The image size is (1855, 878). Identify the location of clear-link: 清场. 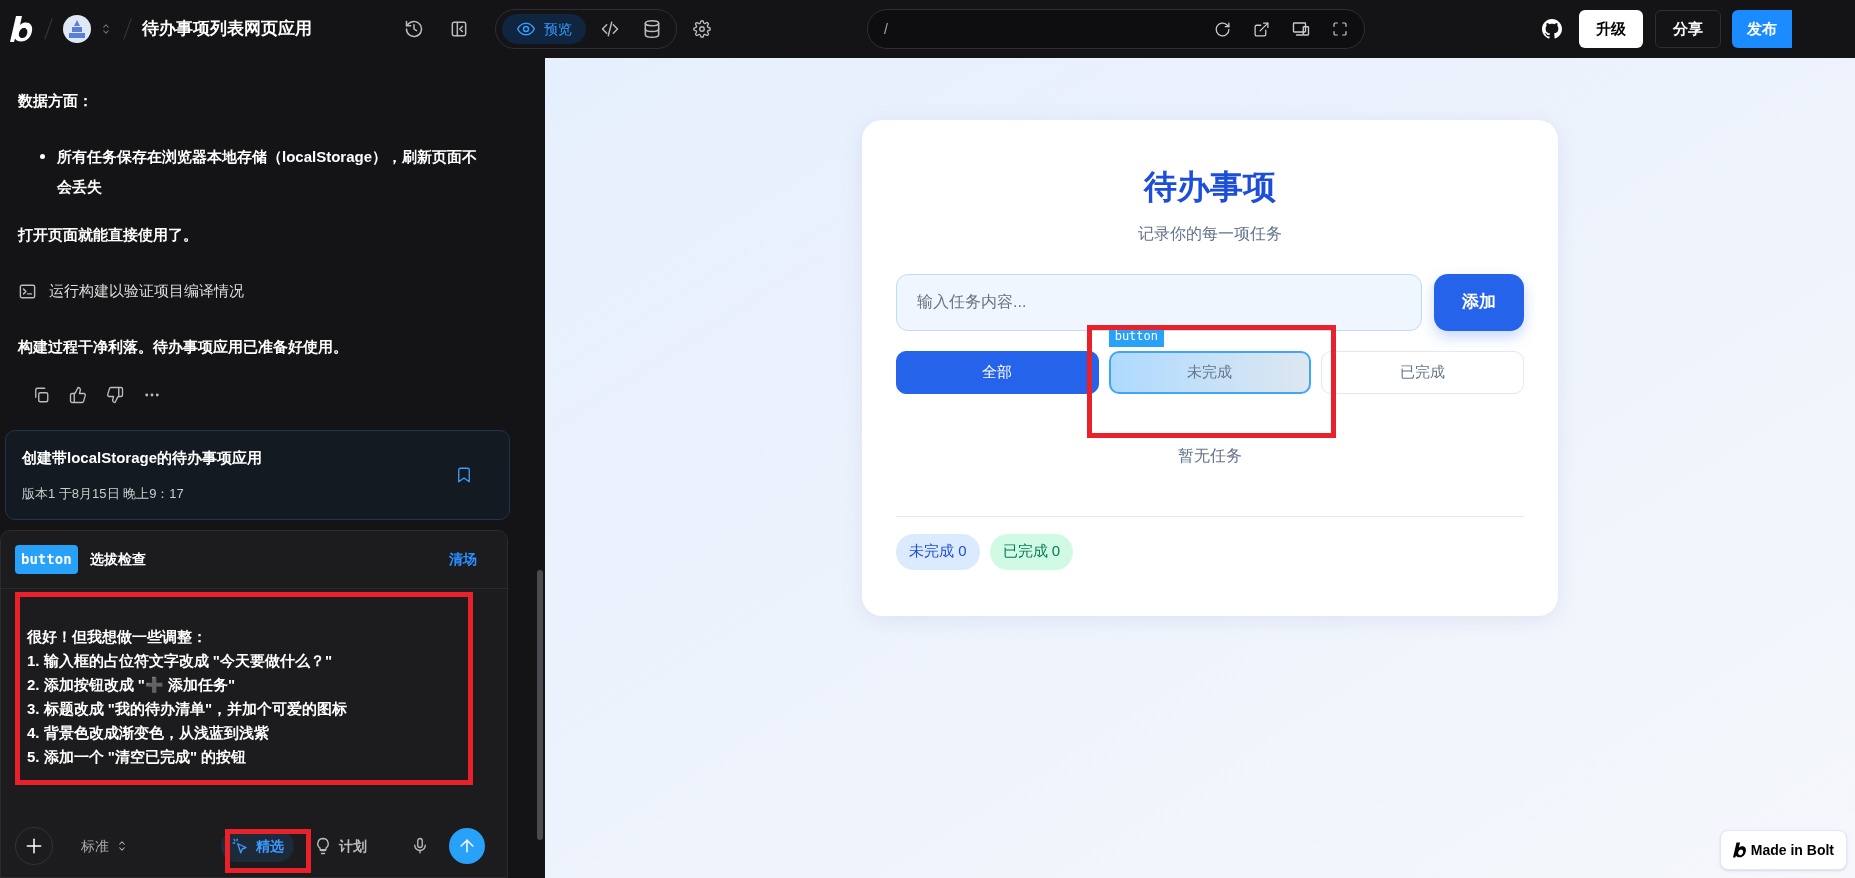
(463, 559).